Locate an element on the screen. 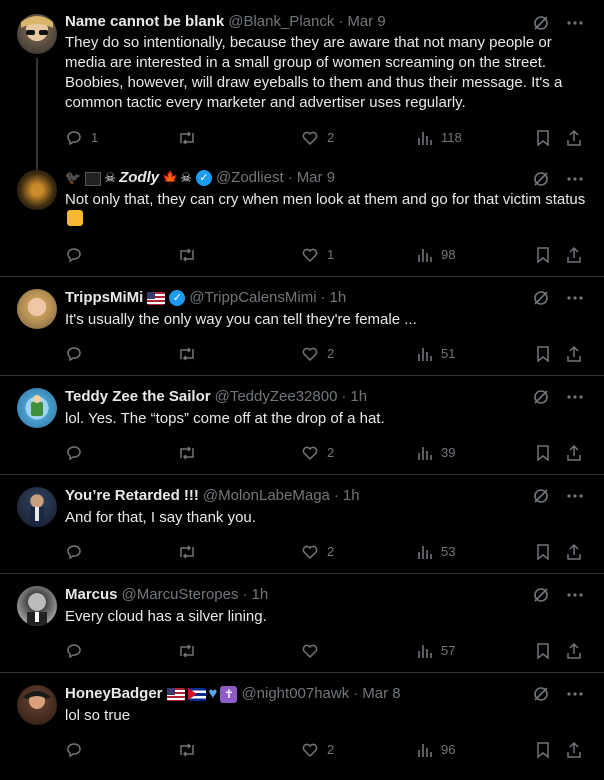 This screenshot has height=780, width=604. display-name: Teddy Zee the Sailor is located at coordinates (138, 397).